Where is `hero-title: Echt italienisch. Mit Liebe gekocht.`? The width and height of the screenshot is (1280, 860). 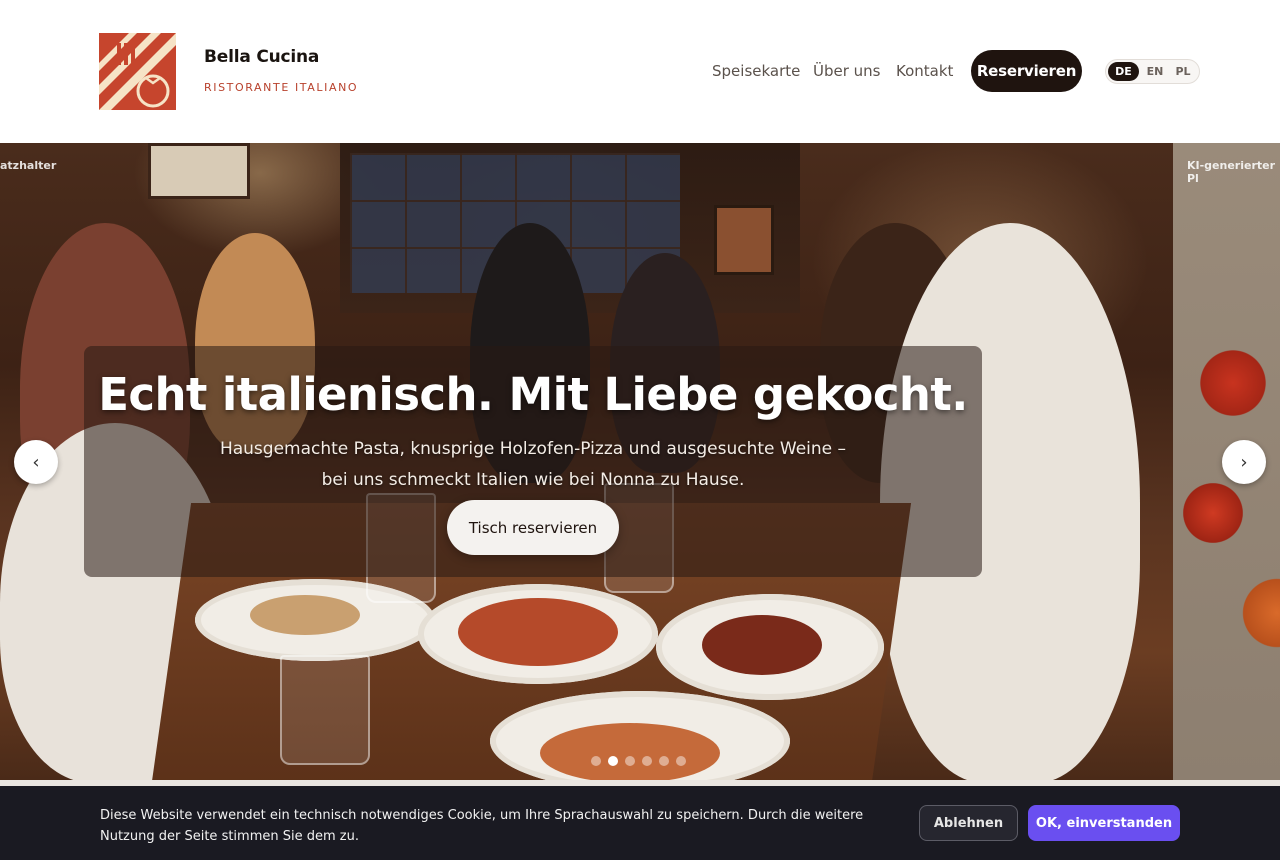 hero-title: Echt italienisch. Mit Liebe gekocht. is located at coordinates (533, 394).